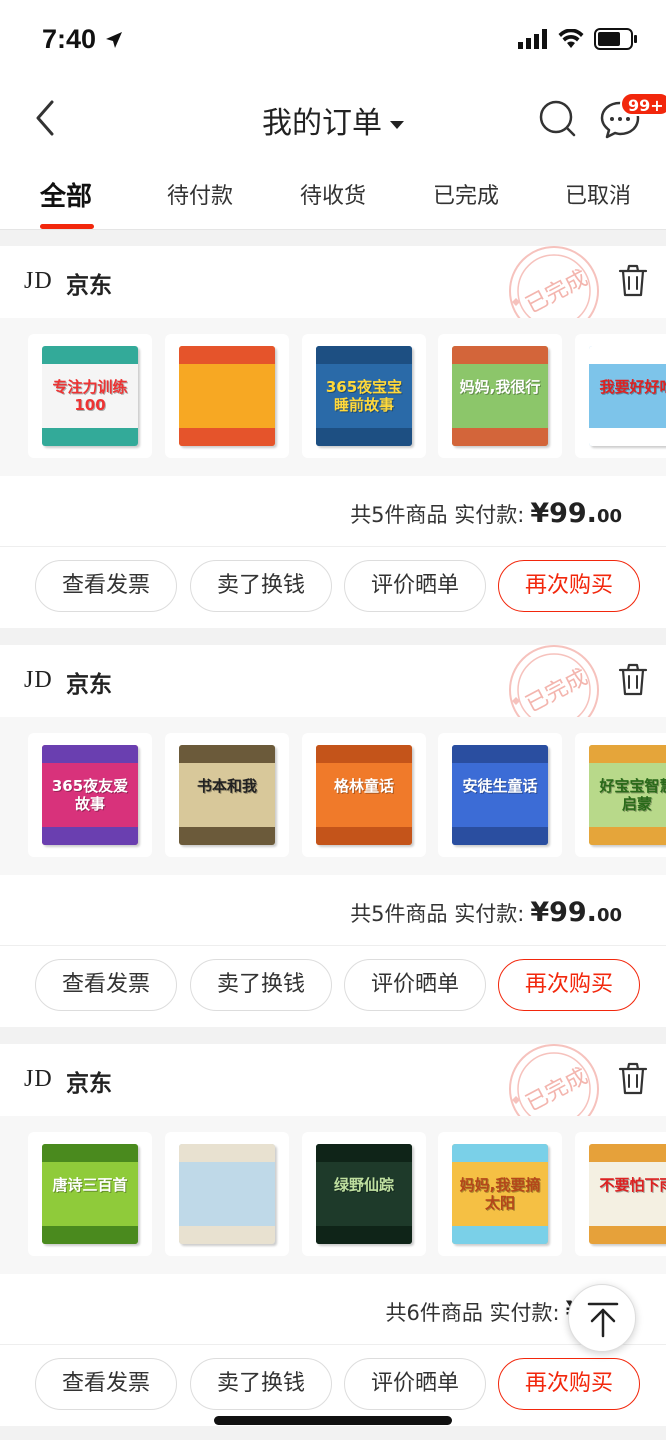  Describe the element at coordinates (632, 387) in the screenshot. I see `book-cover-title: 我要好好吃` at that location.